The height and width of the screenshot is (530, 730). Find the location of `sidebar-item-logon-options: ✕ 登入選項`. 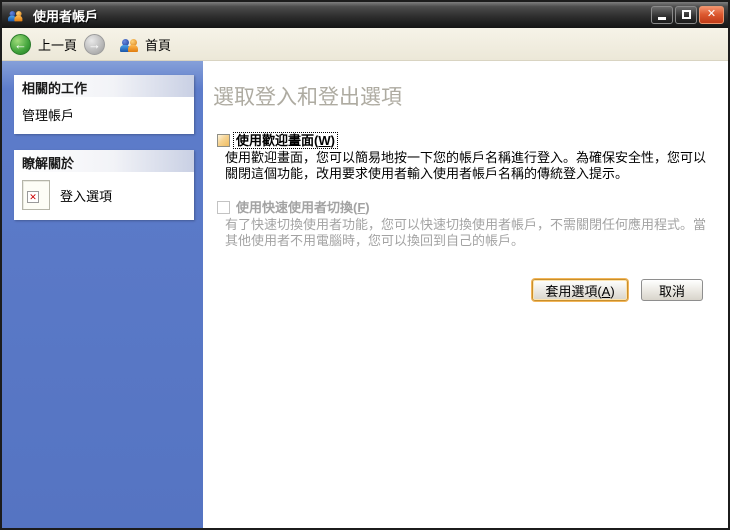

sidebar-item-logon-options: ✕ 登入選項 is located at coordinates (104, 195).